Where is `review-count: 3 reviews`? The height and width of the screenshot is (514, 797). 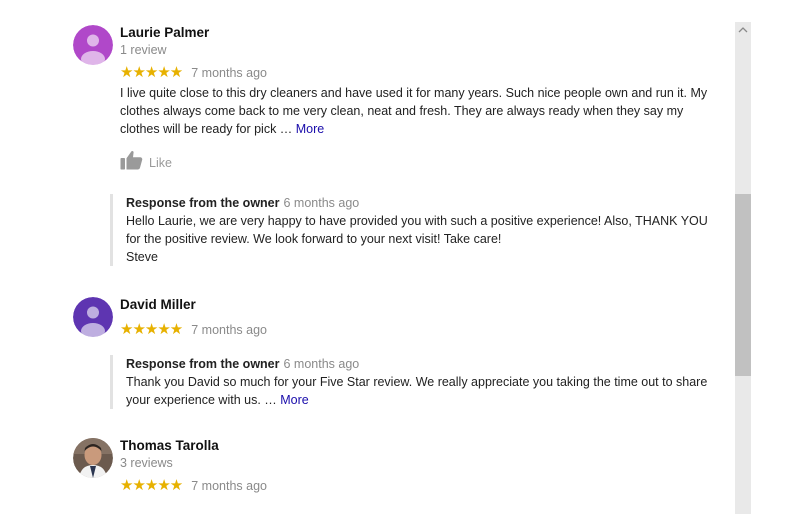
review-count: 3 reviews is located at coordinates (146, 463).